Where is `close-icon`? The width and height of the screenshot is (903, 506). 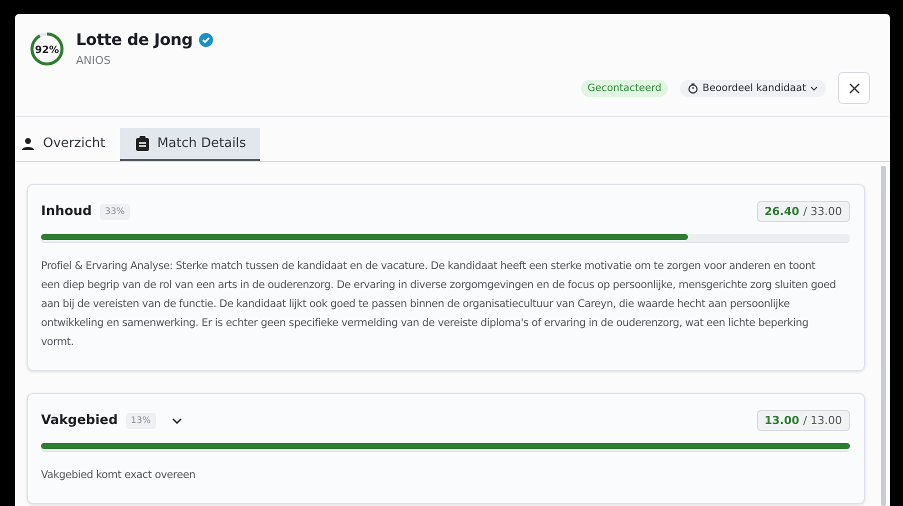 close-icon is located at coordinates (854, 88).